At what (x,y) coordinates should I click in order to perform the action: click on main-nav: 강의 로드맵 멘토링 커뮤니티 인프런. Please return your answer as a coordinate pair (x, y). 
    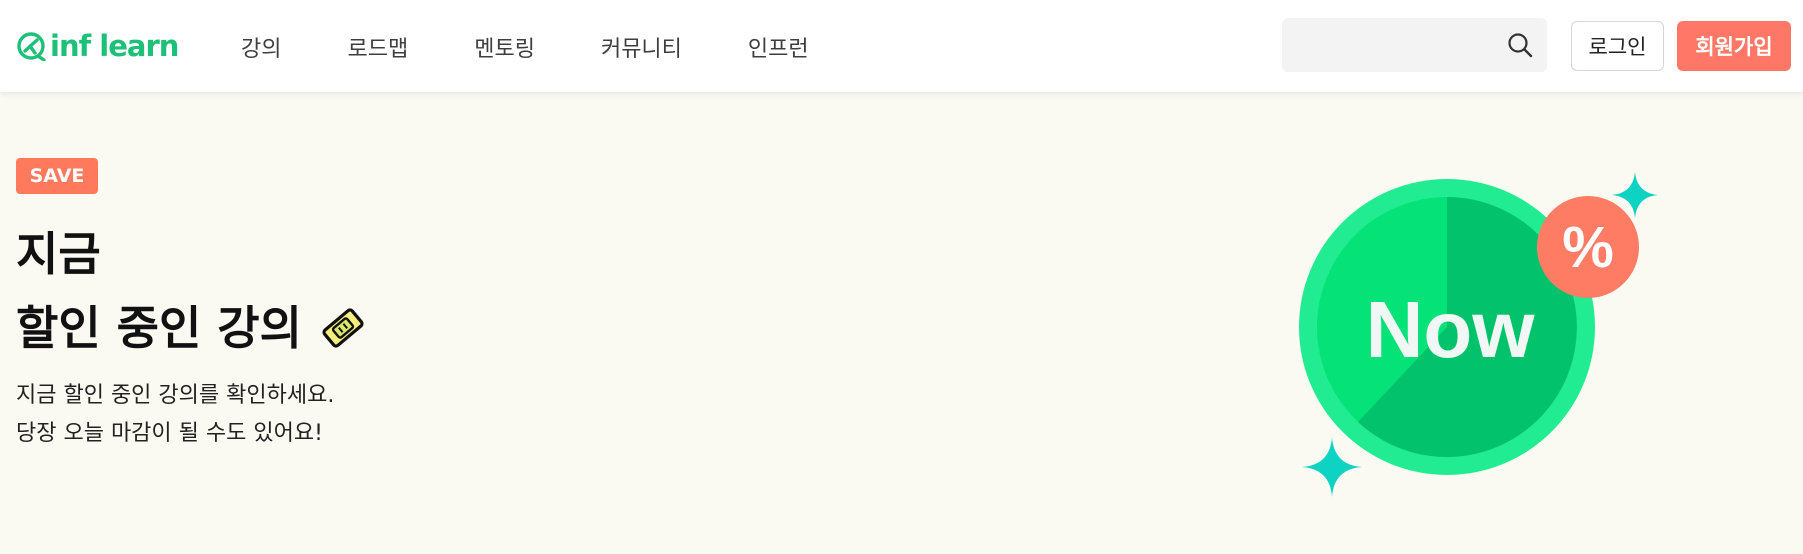
    Looking at the image, I should click on (558, 47).